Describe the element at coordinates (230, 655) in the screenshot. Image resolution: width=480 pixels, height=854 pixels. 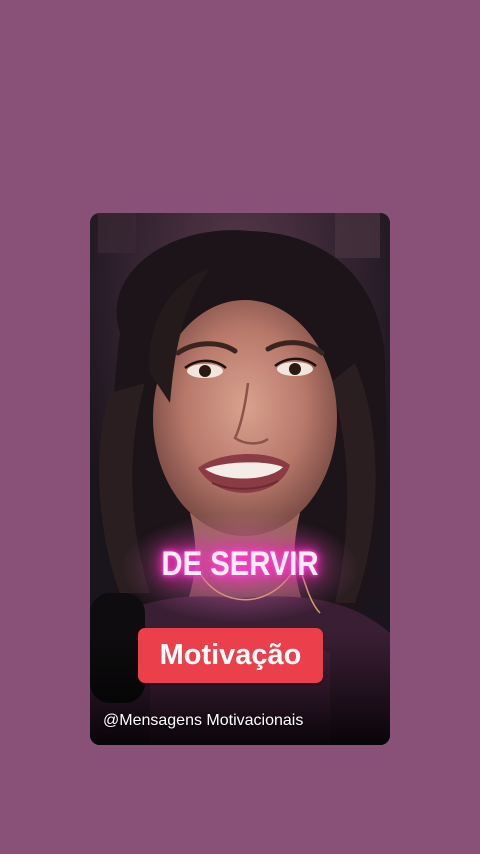
I see `motivacao-tag-button: Motivação` at that location.